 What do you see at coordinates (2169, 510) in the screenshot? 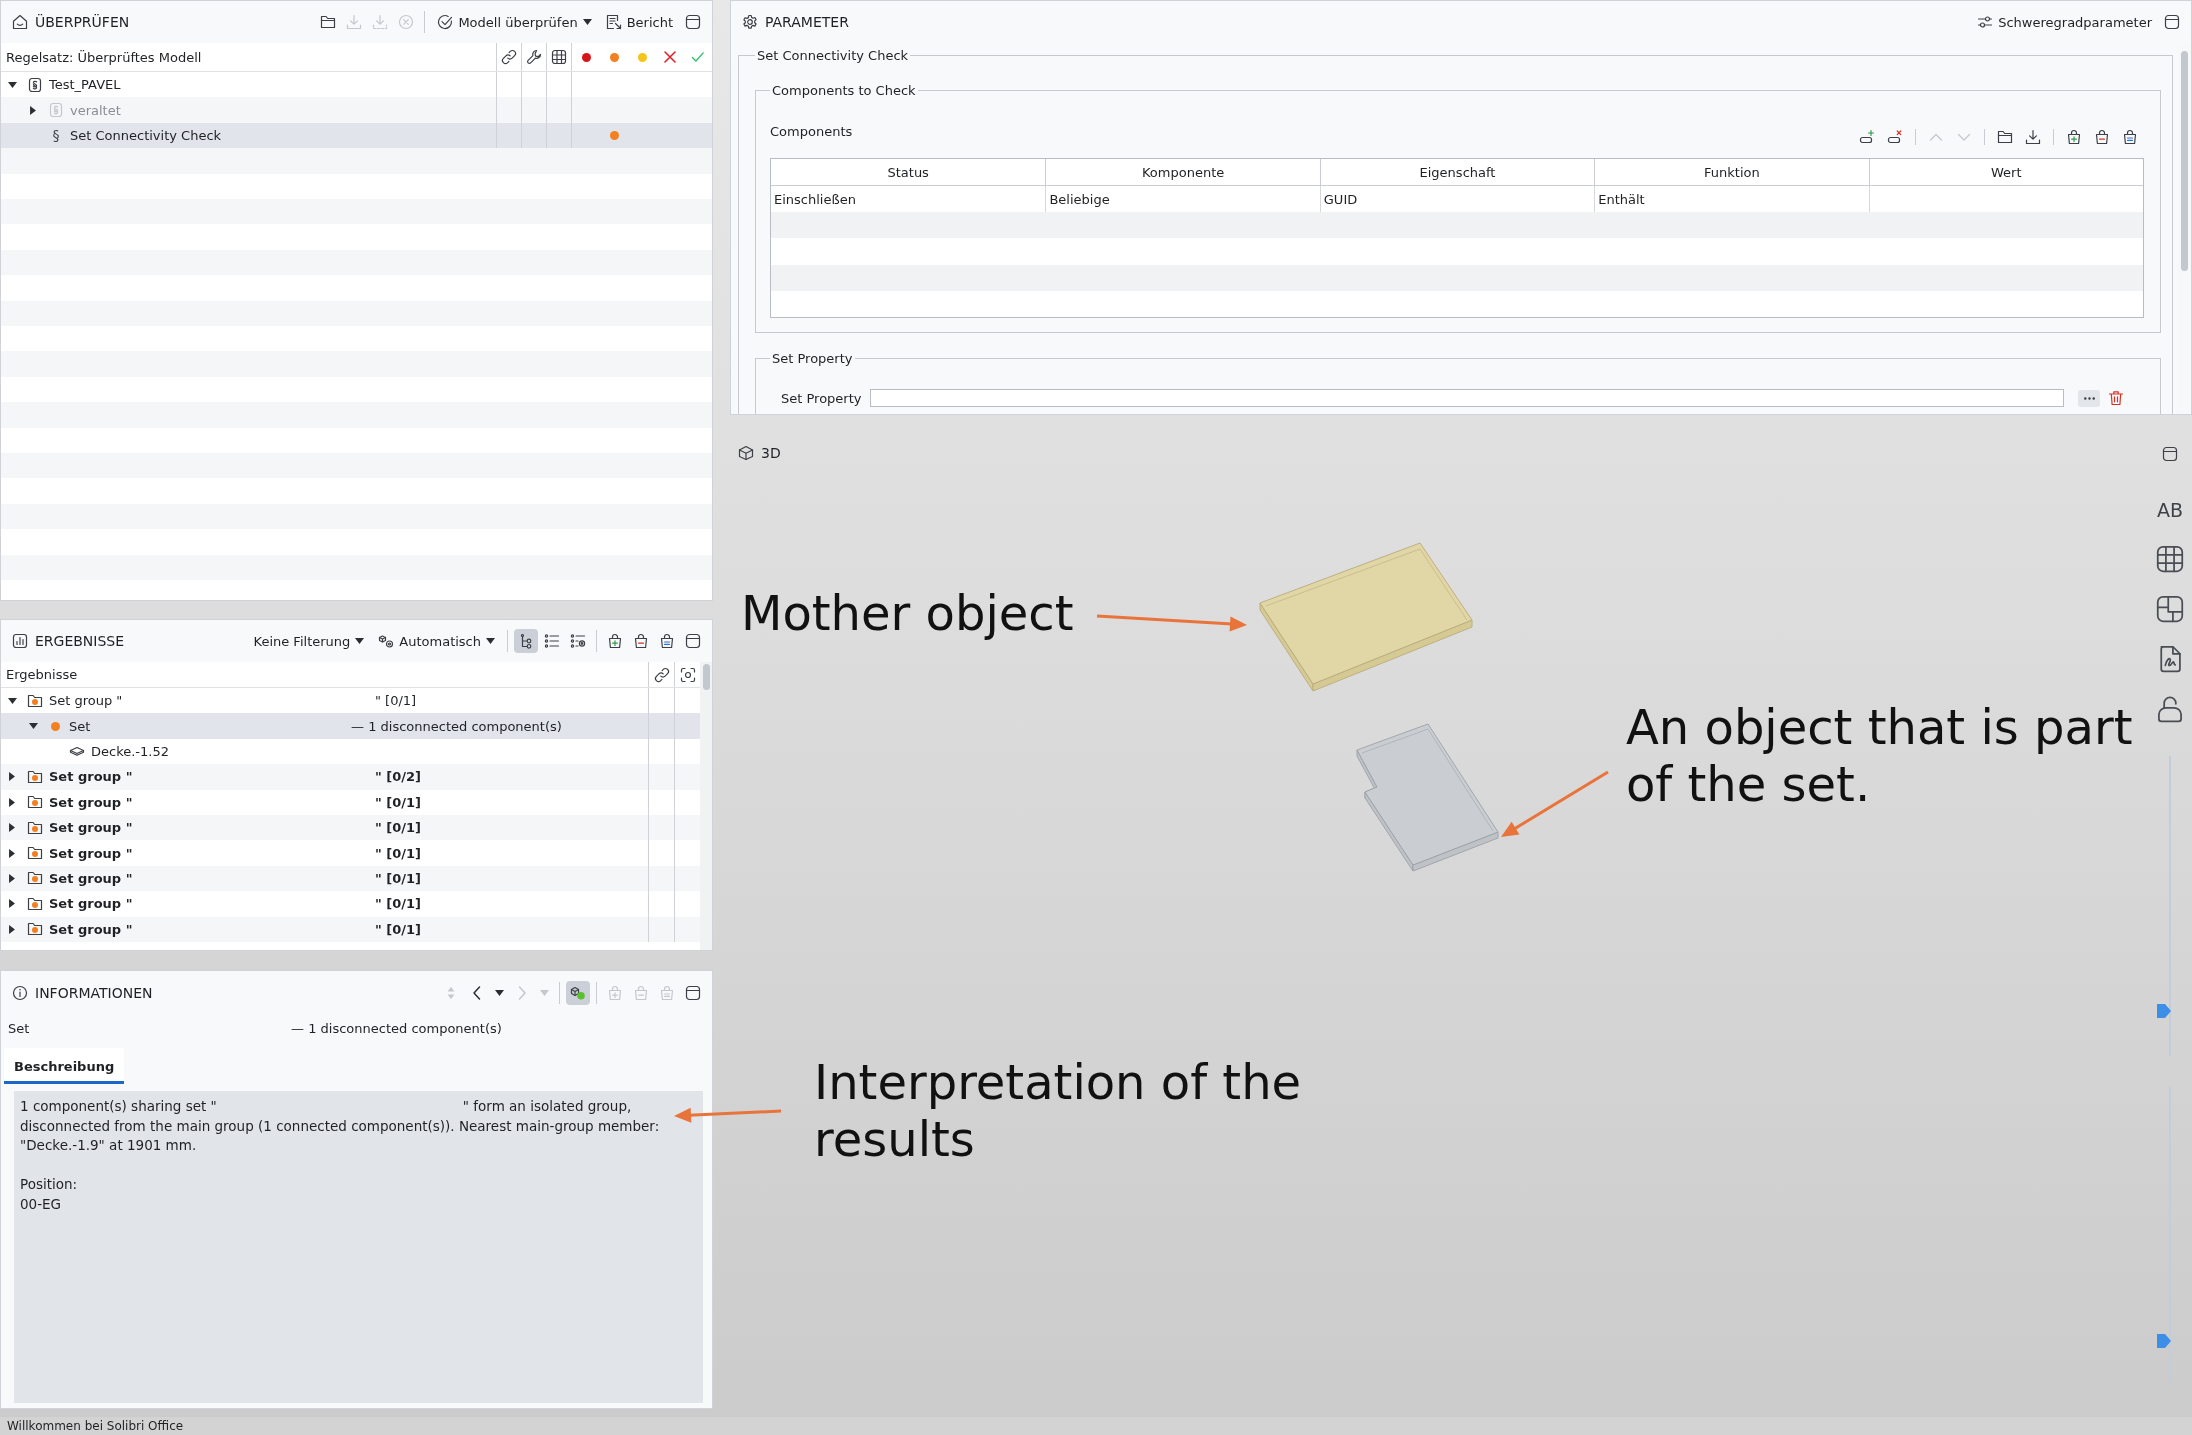
I see `labels-button: AB` at bounding box center [2169, 510].